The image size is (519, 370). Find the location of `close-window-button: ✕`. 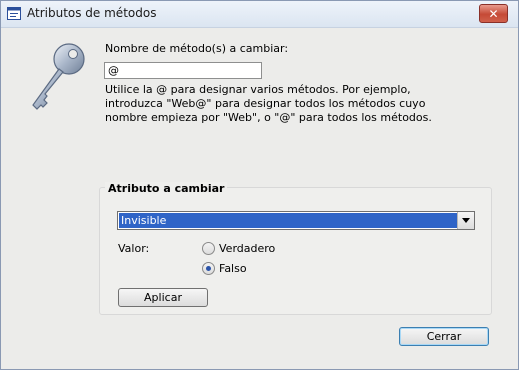

close-window-button: ✕ is located at coordinates (493, 13).